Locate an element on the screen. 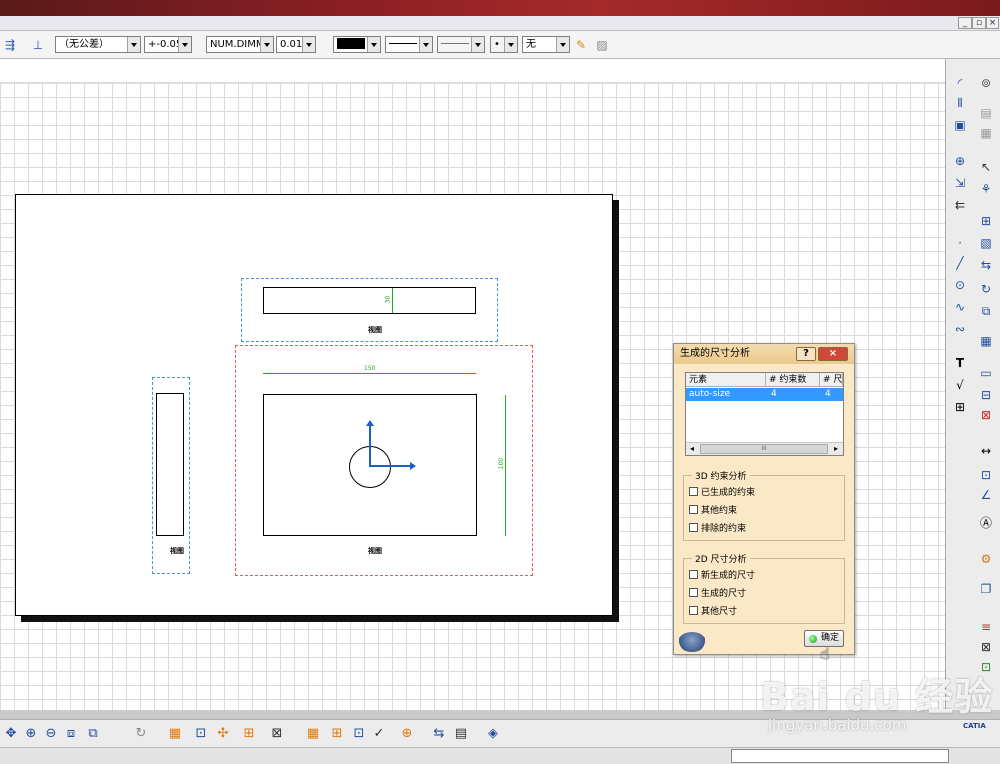 Image resolution: width=1000 pixels, height=764 pixels. excluded-constraints-checkbox: 排除的约束 is located at coordinates (717, 529).